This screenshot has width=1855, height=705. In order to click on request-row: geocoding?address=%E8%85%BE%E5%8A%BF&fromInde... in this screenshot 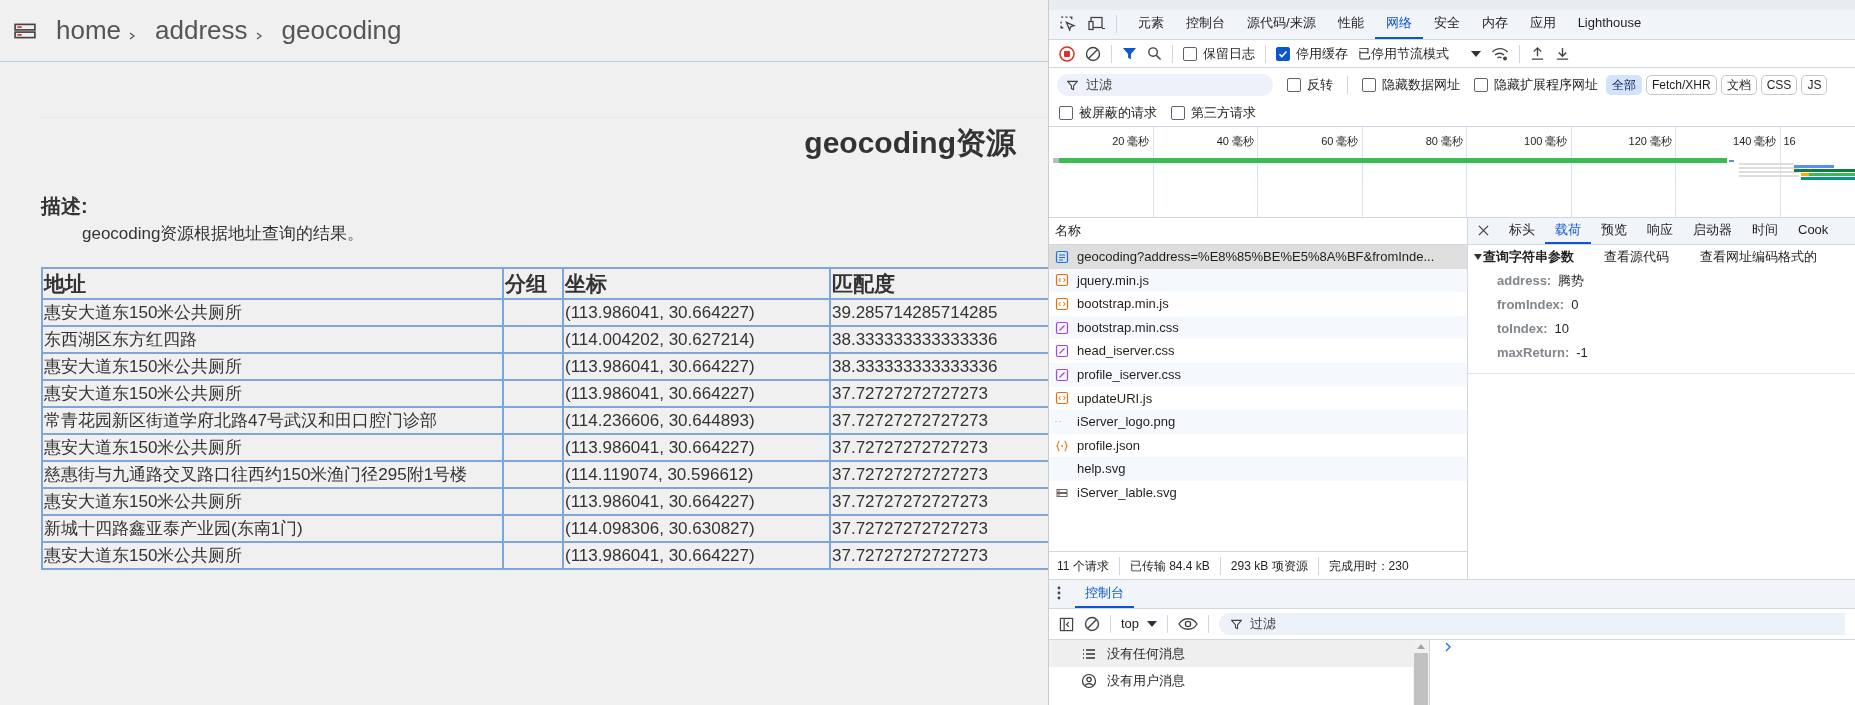, I will do `click(1258, 257)`.